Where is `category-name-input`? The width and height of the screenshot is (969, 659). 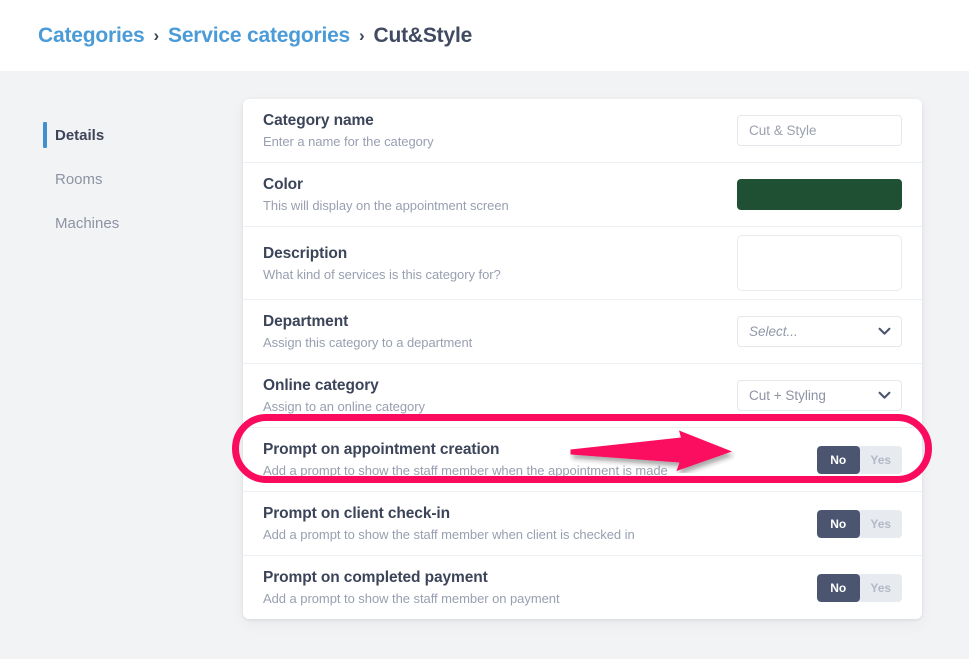
category-name-input is located at coordinates (819, 130).